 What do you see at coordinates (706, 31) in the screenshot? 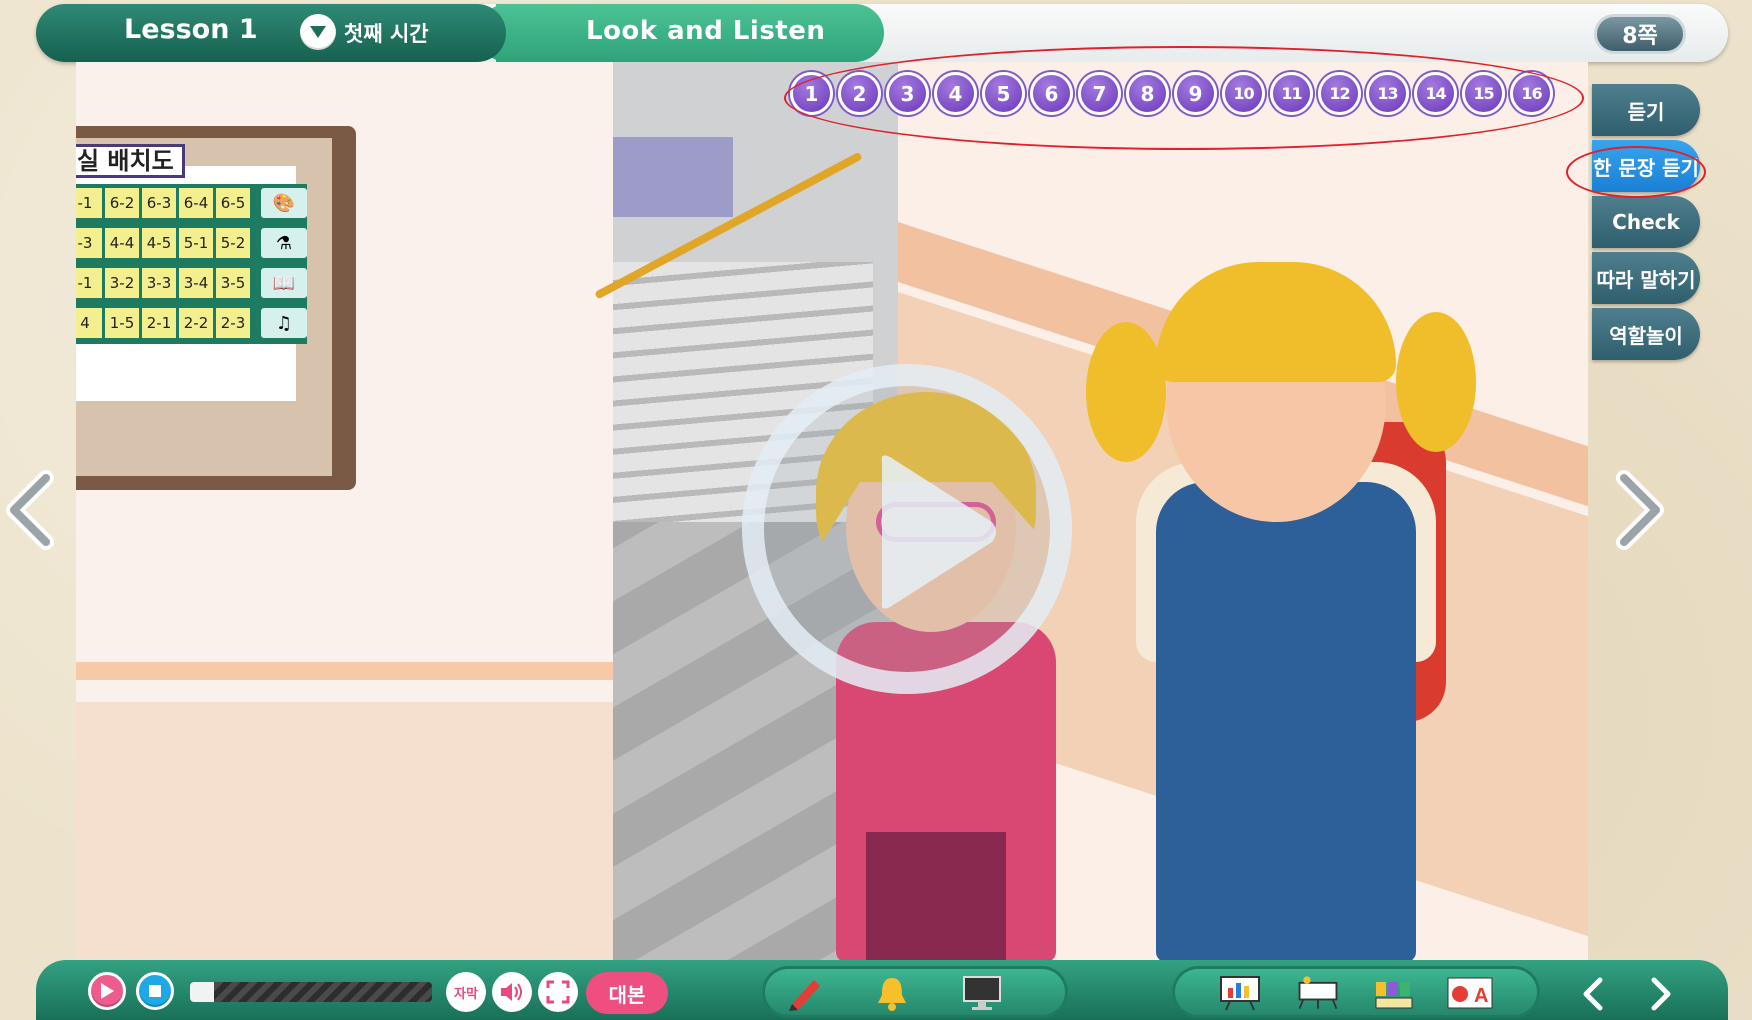
I see `section-title: Look and Listen` at bounding box center [706, 31].